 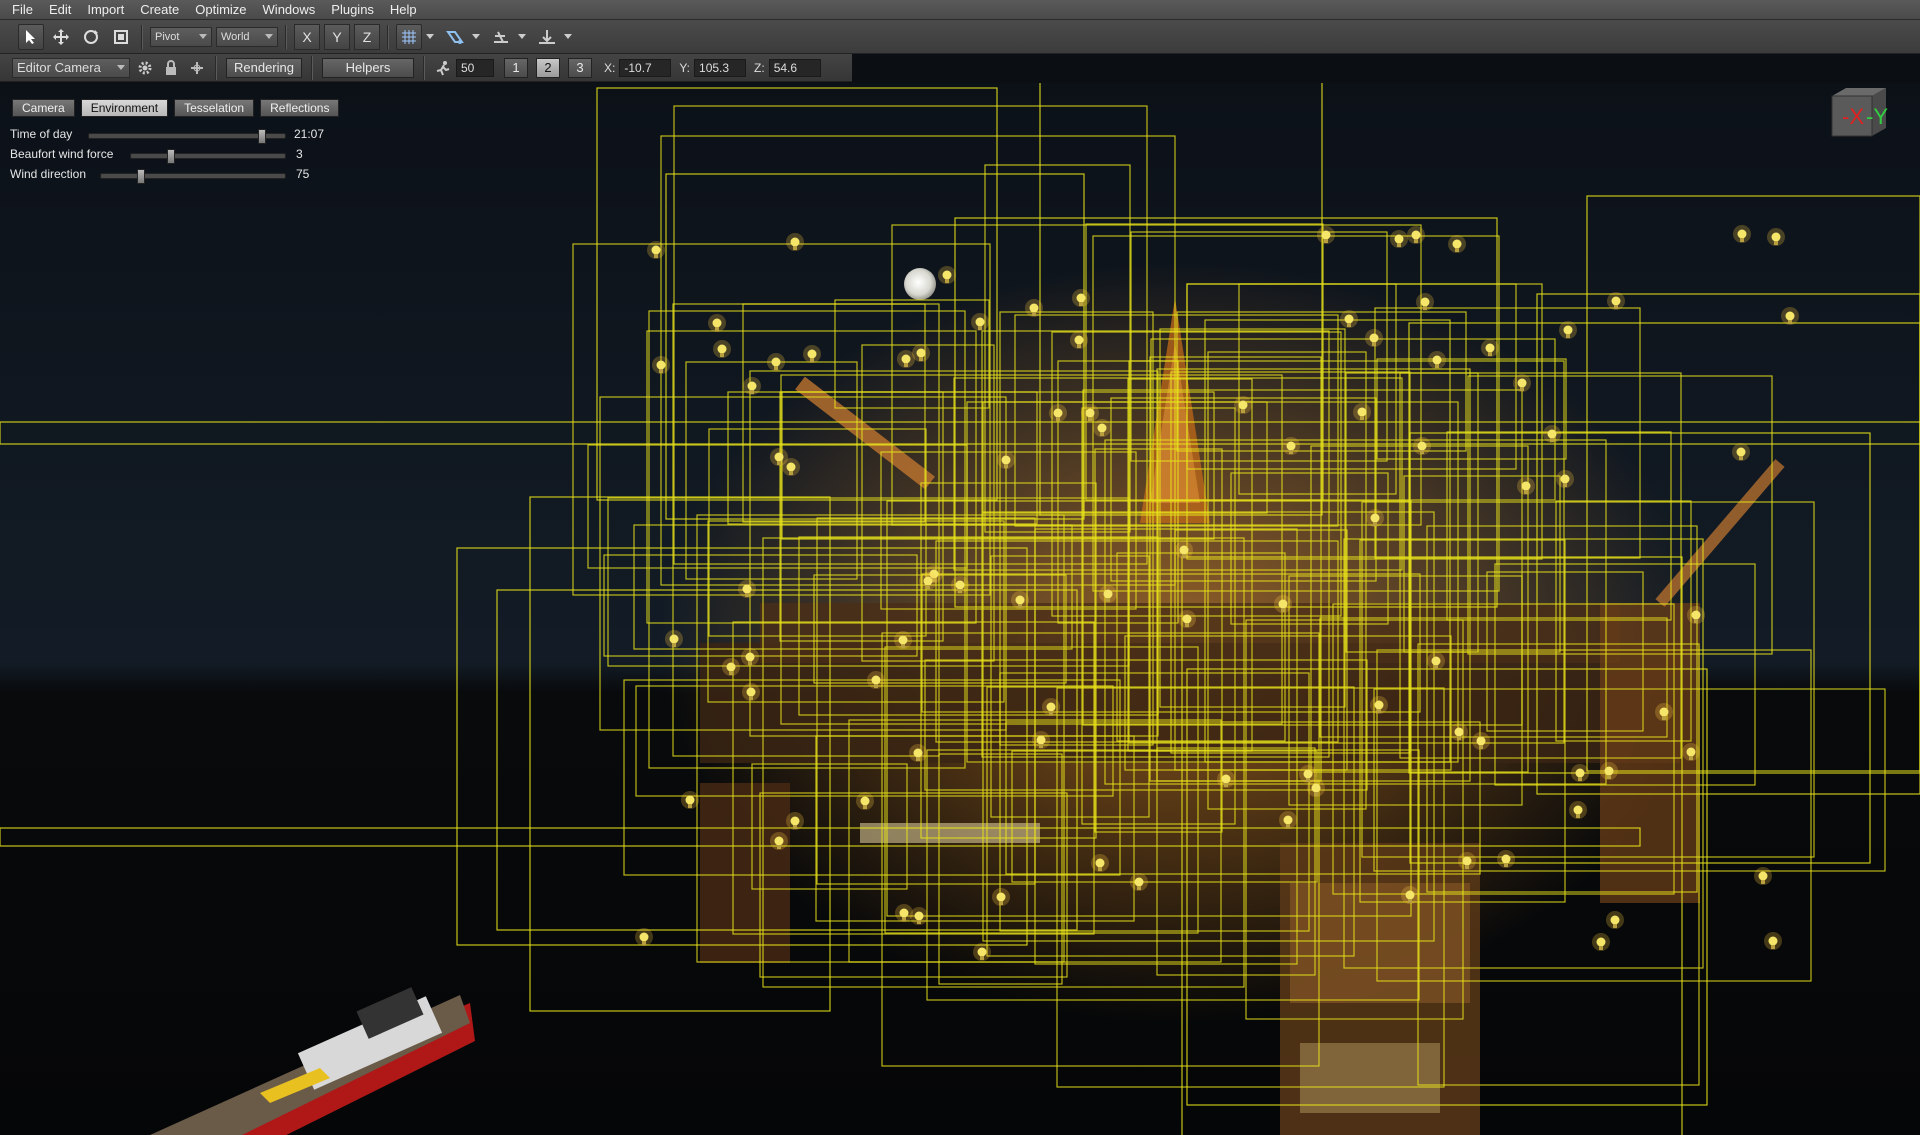 What do you see at coordinates (247, 36) in the screenshot?
I see `space-combo: World` at bounding box center [247, 36].